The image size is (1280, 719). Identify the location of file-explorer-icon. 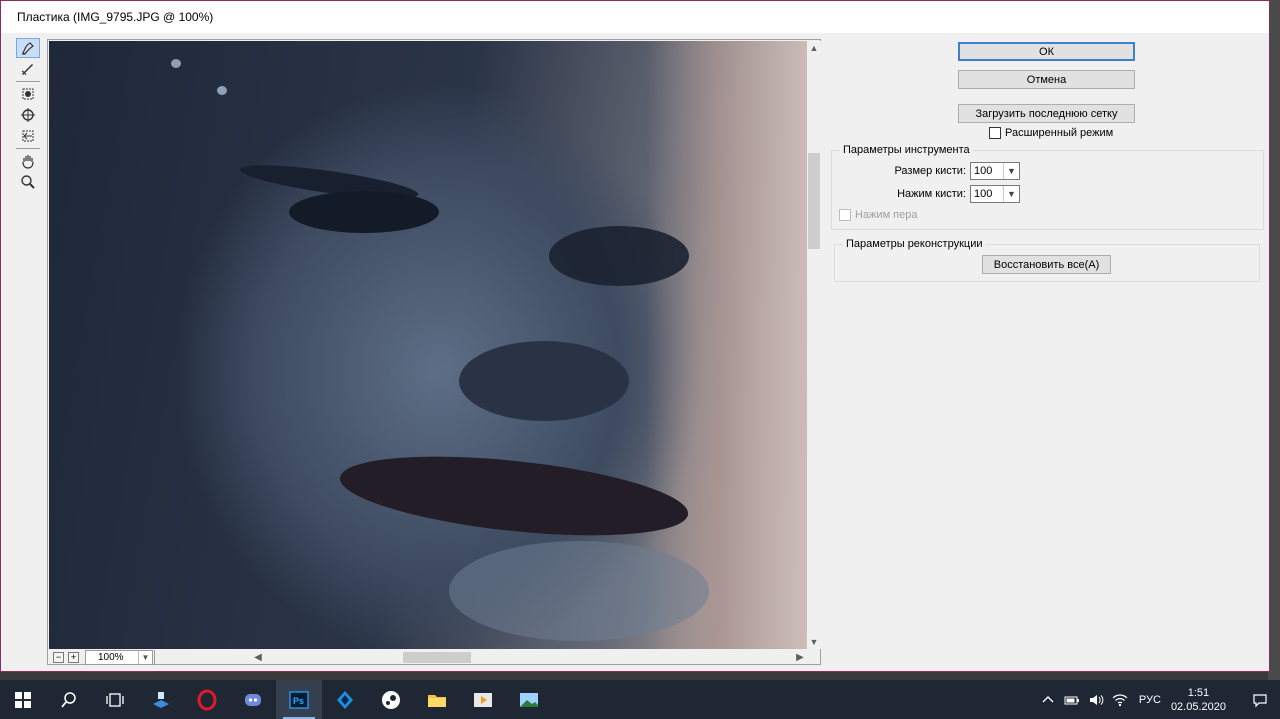
(437, 699).